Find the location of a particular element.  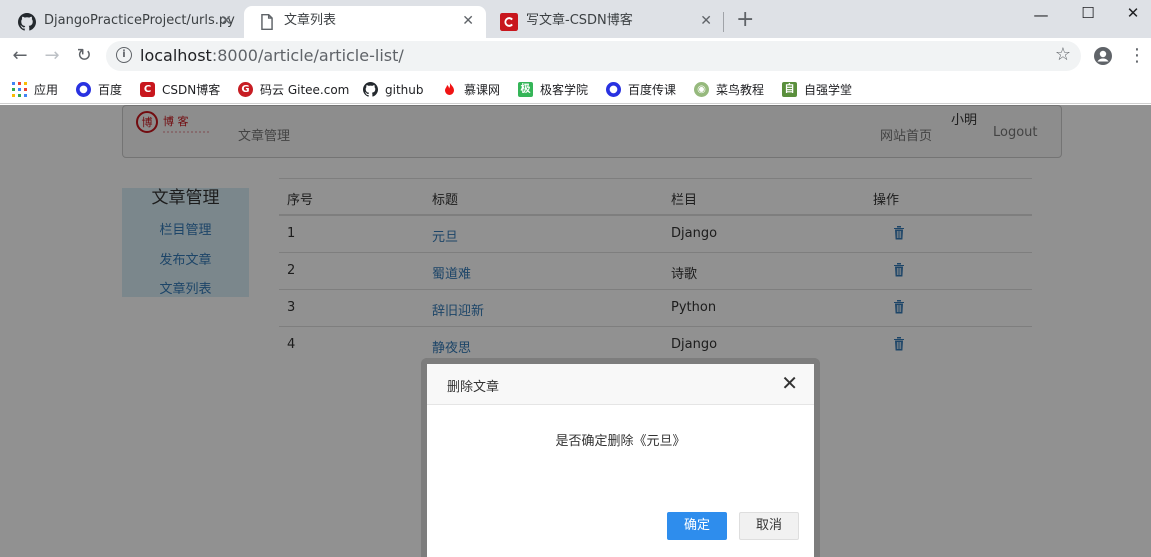

close-icon: ✕ is located at coordinates (789, 383).